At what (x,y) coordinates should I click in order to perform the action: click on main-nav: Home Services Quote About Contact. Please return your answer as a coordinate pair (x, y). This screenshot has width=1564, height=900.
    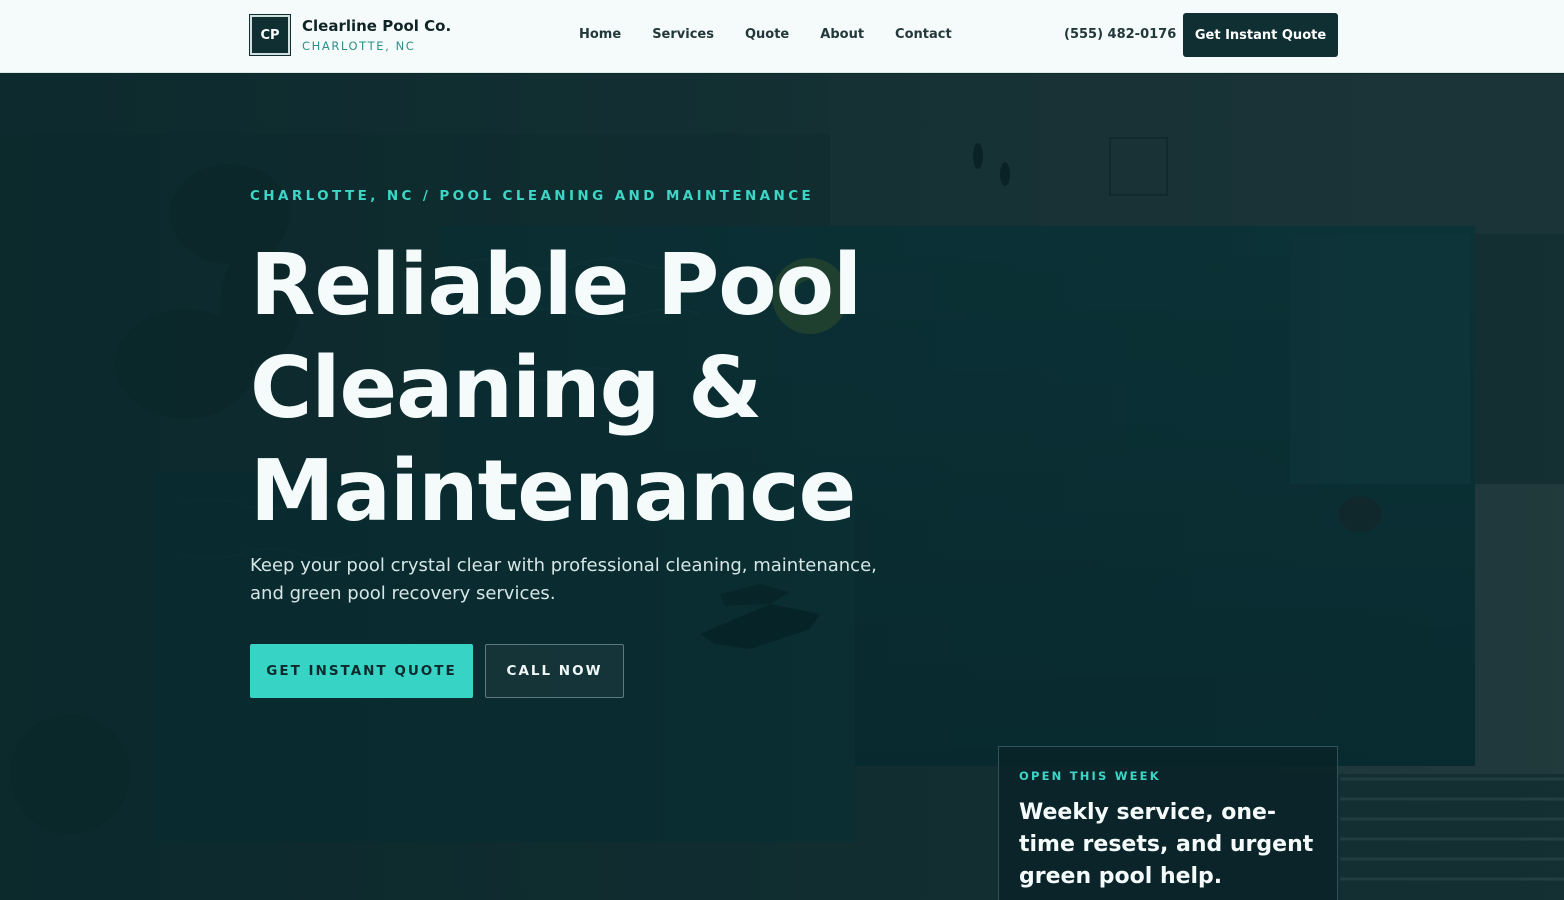
    Looking at the image, I should click on (781, 35).